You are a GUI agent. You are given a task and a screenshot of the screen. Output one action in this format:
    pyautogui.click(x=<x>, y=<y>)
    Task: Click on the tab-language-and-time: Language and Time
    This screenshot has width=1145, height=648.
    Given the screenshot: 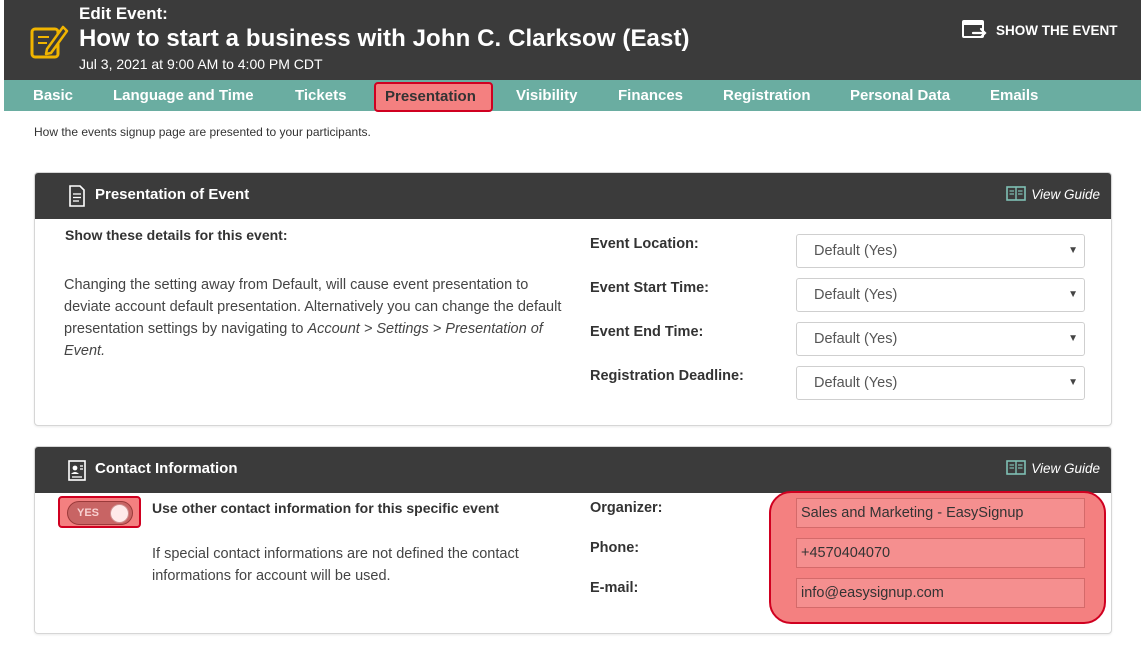 What is the action you would take?
    pyautogui.click(x=183, y=95)
    